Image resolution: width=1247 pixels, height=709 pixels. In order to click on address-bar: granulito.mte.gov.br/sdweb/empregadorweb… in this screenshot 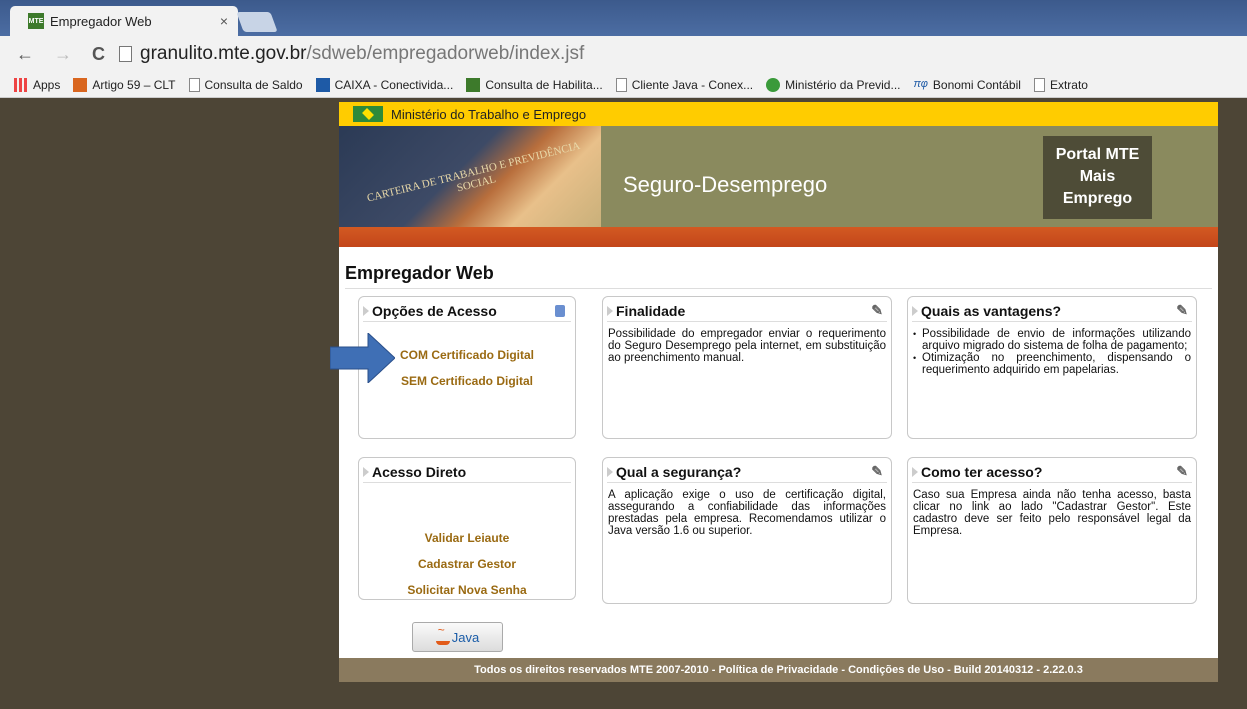, I will do `click(351, 54)`.